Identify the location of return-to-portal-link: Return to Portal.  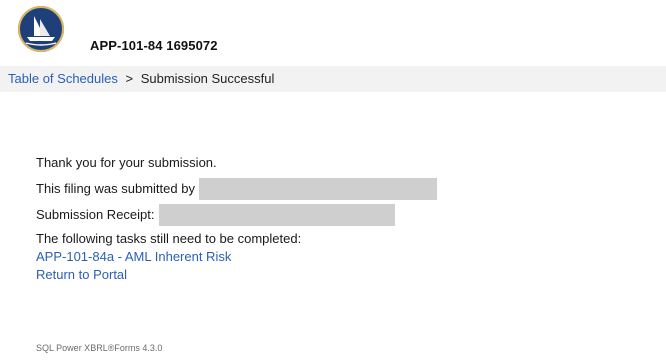
(336, 275).